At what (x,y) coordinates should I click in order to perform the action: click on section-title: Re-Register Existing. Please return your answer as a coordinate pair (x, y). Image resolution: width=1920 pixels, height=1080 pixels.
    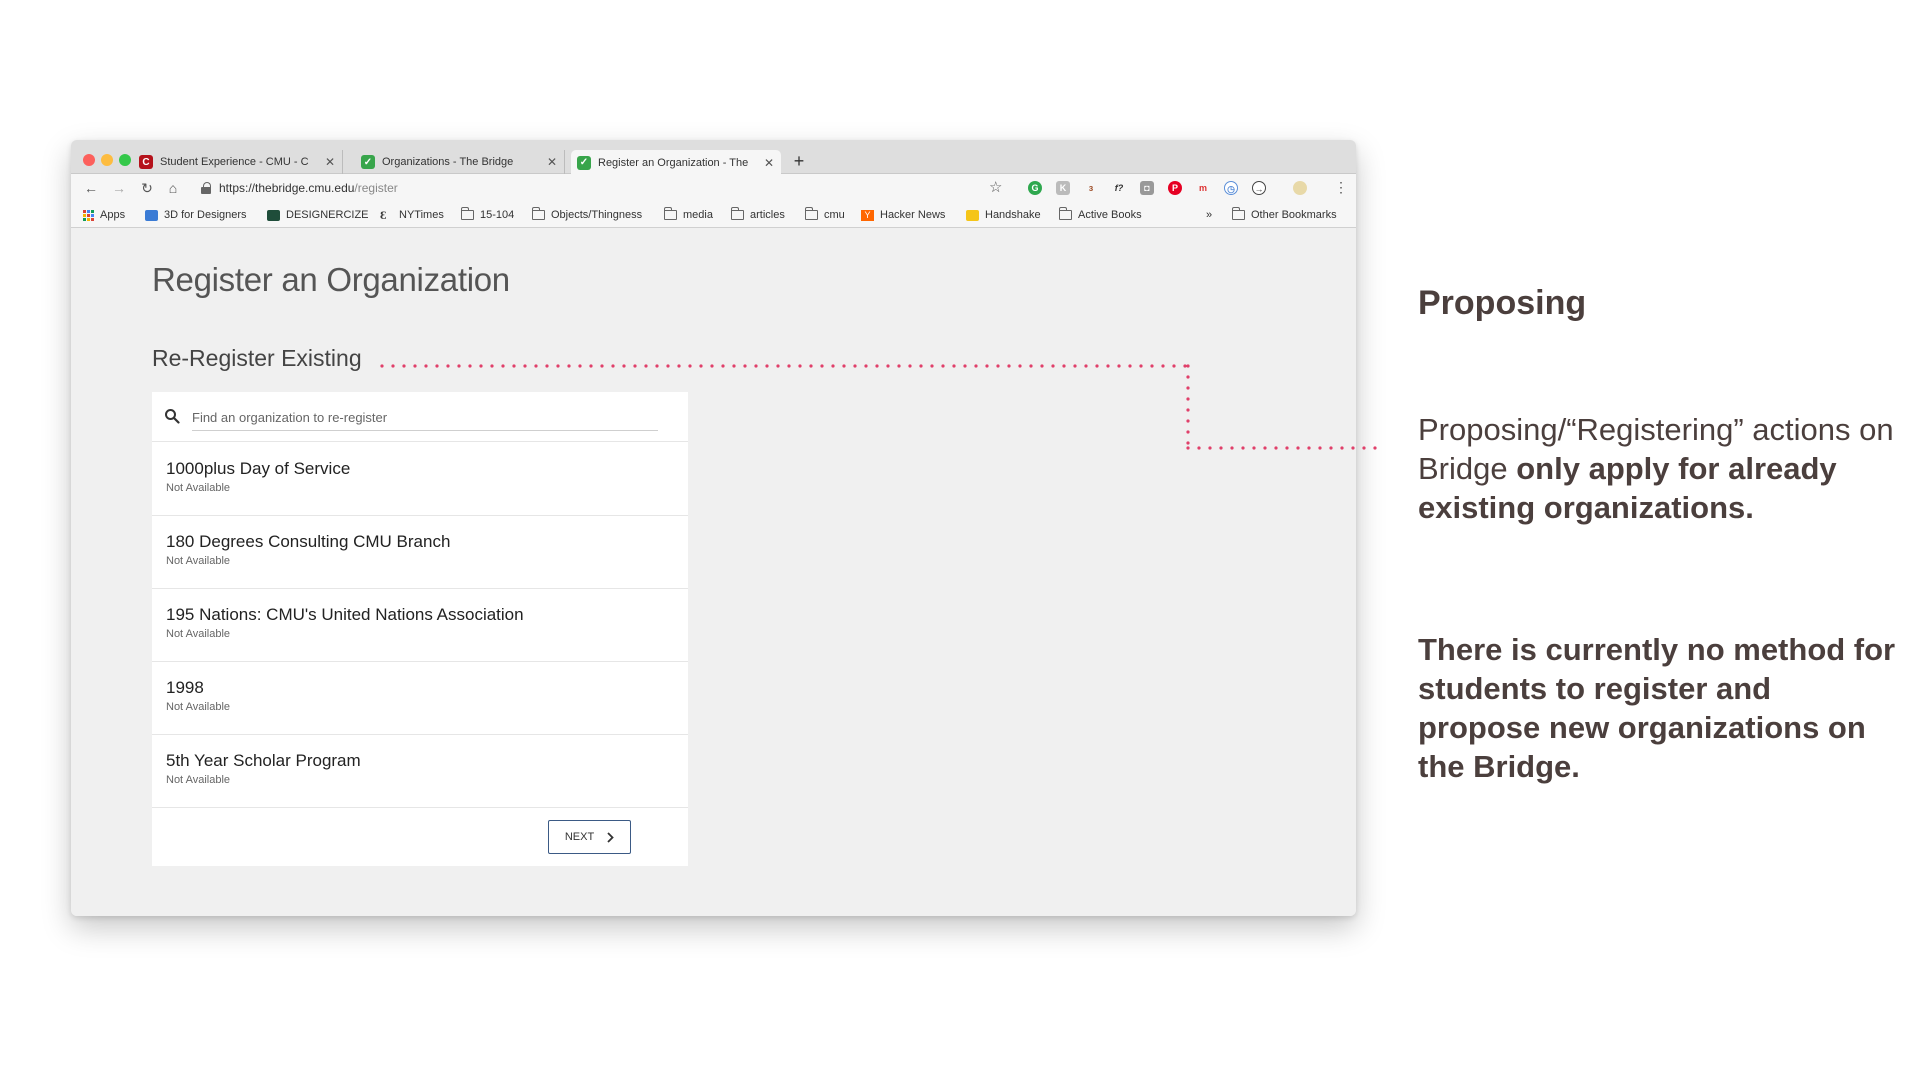
    Looking at the image, I should click on (257, 358).